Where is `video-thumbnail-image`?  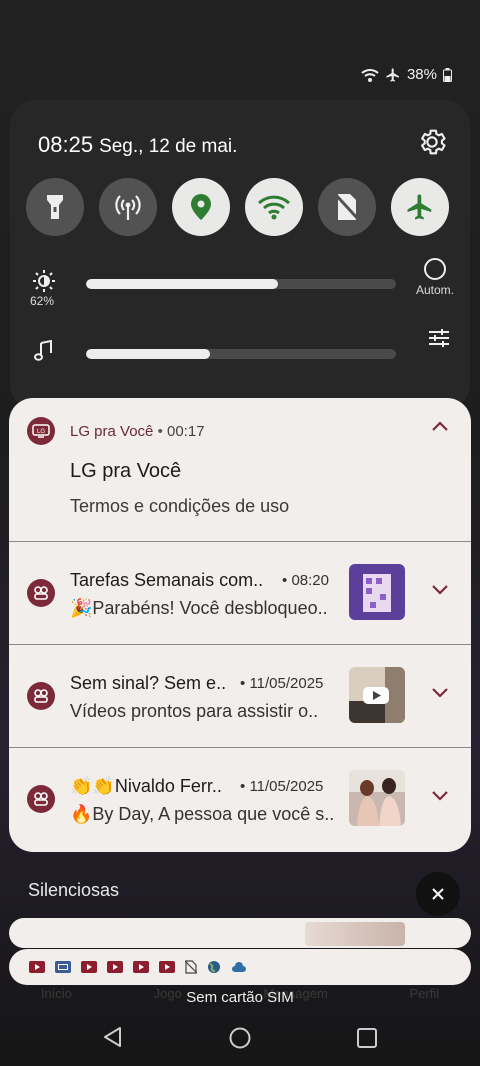 video-thumbnail-image is located at coordinates (377, 695).